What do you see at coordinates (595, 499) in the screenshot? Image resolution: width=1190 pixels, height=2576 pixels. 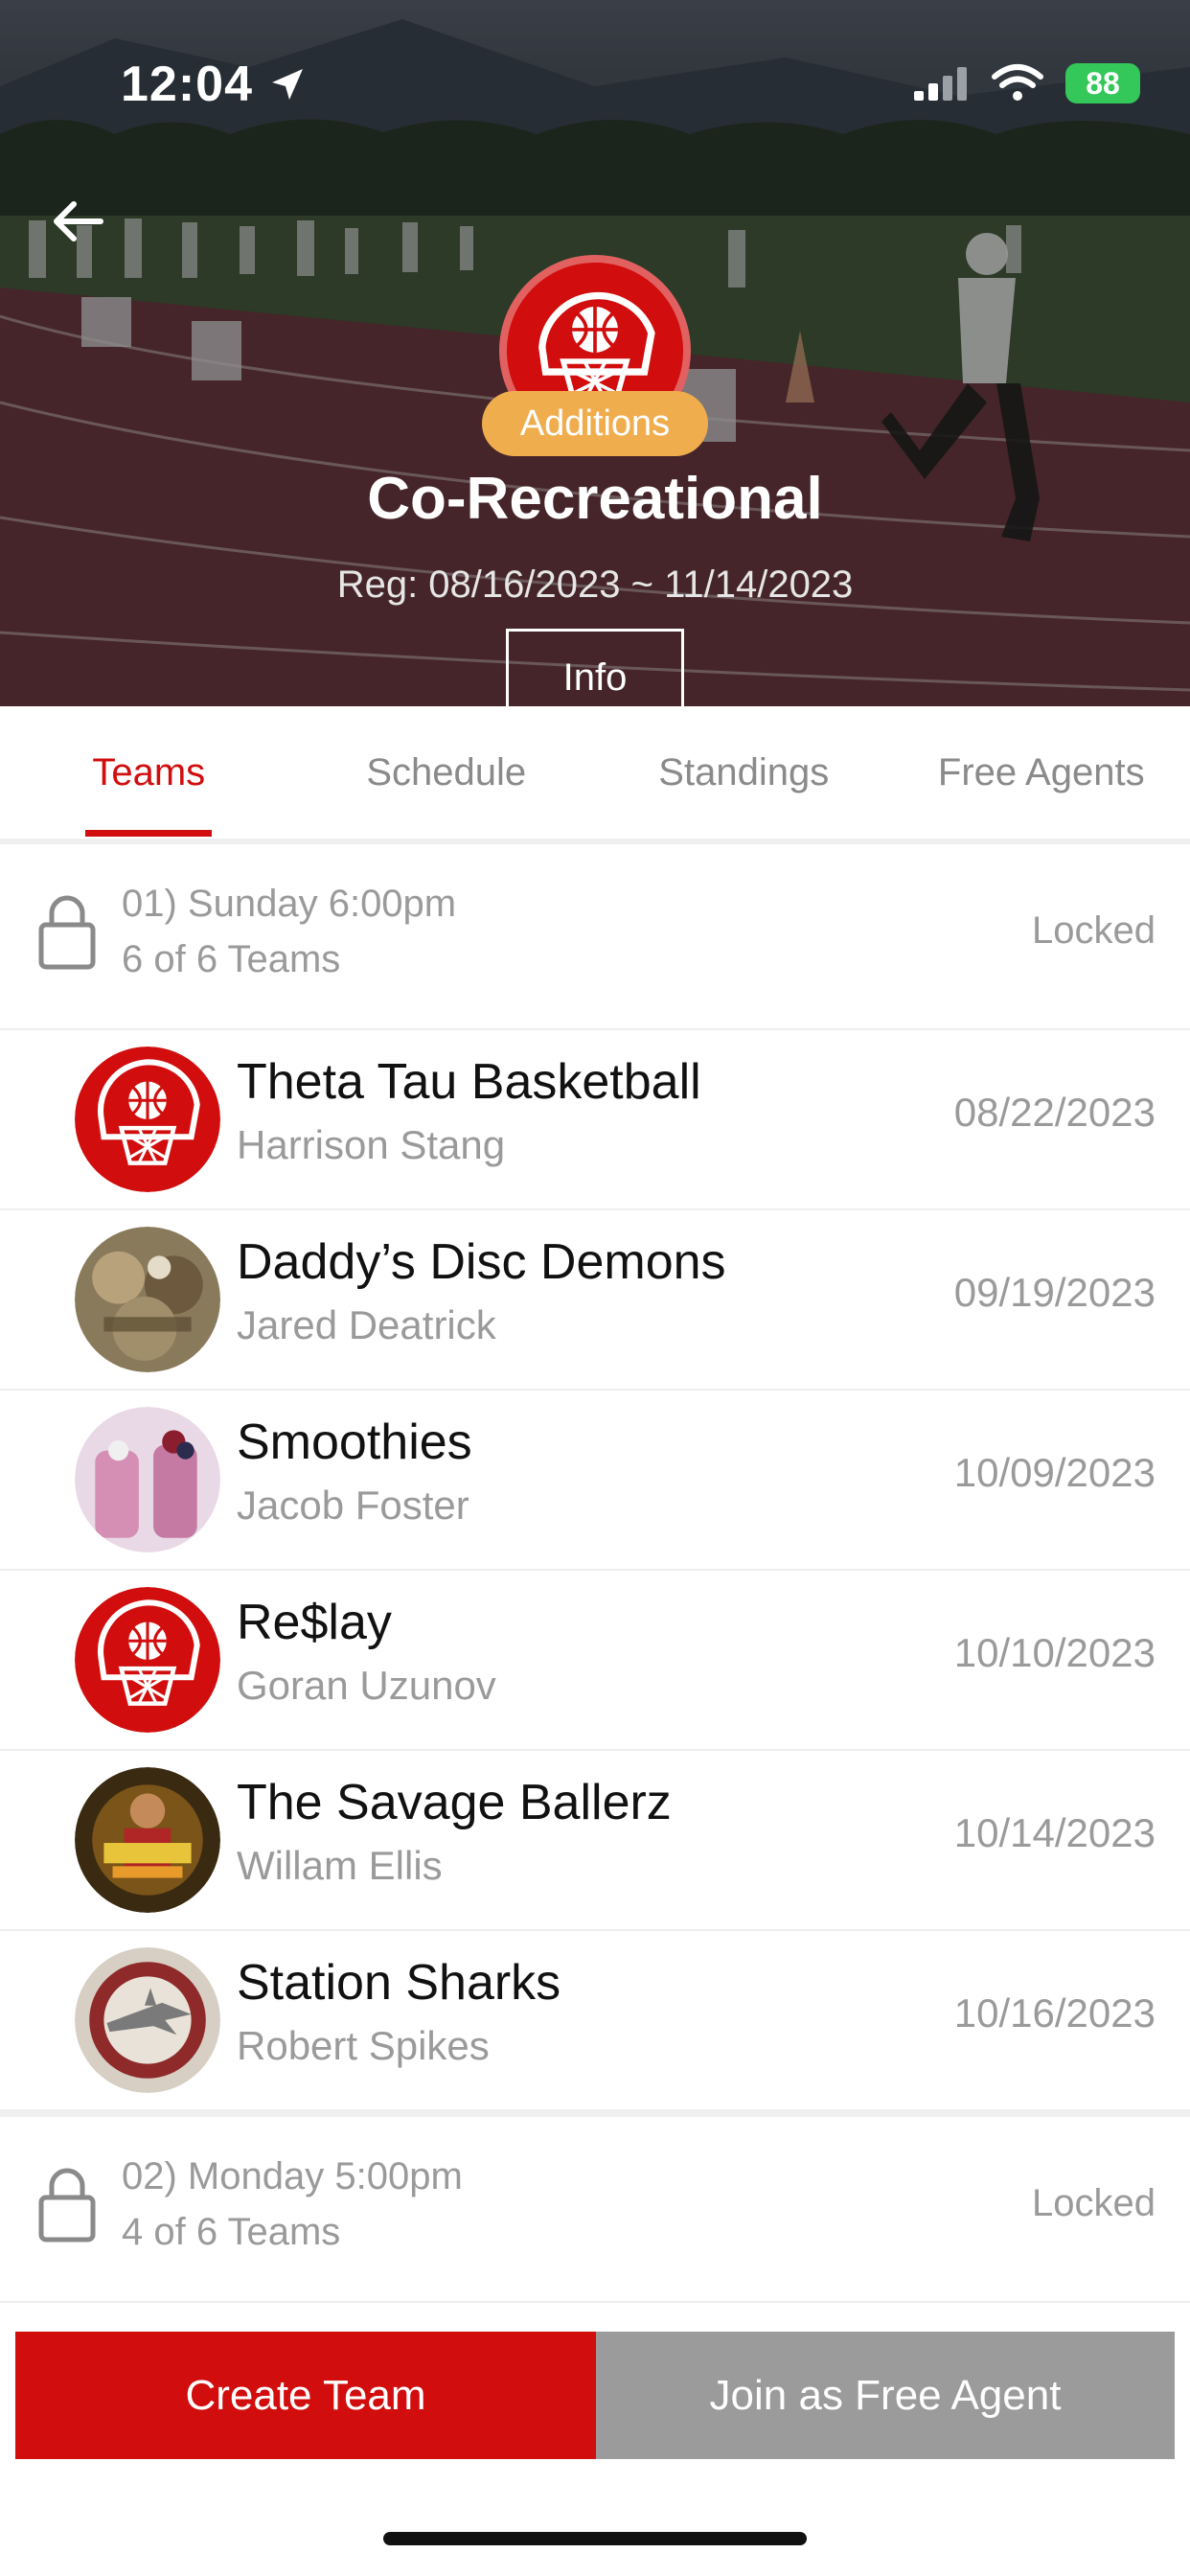 I see `league-title: Co-Recreational` at bounding box center [595, 499].